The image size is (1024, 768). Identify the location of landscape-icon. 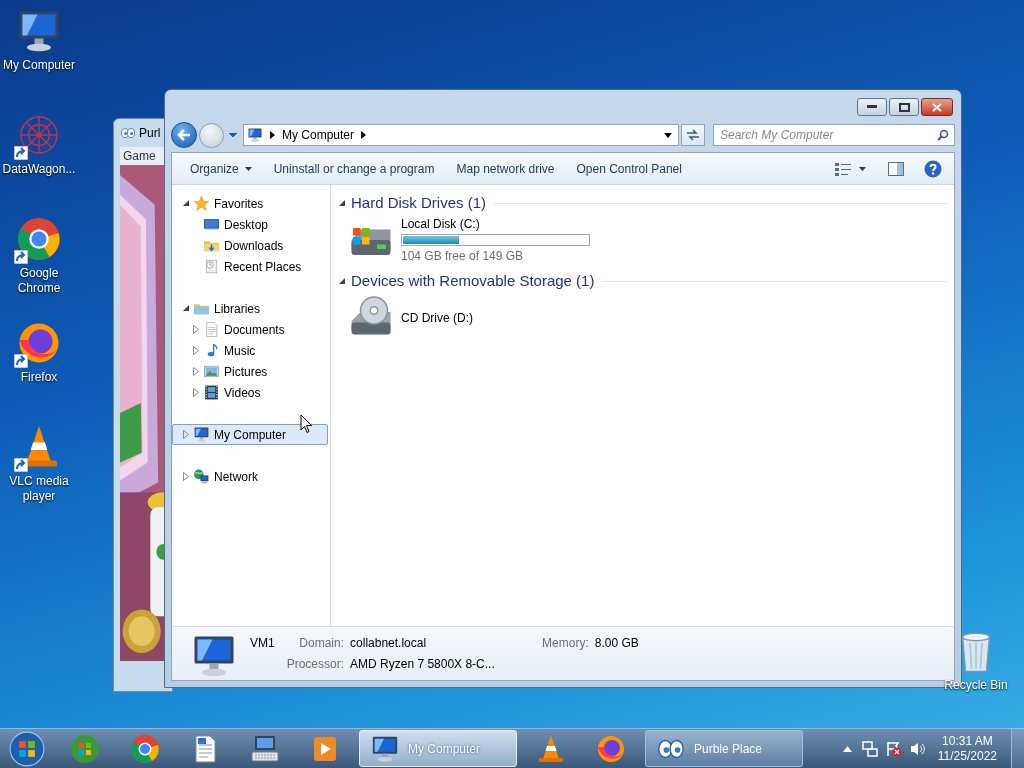
(211, 371).